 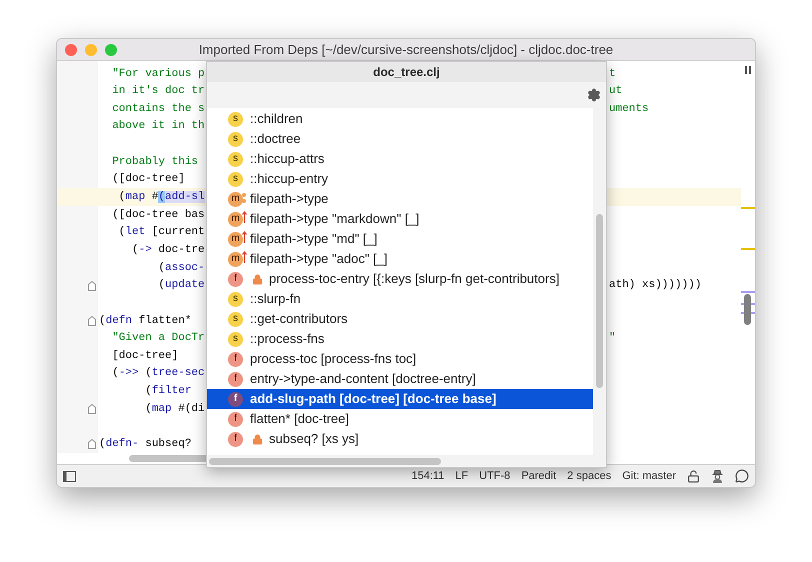 What do you see at coordinates (111, 50) in the screenshot?
I see `zoom-button` at bounding box center [111, 50].